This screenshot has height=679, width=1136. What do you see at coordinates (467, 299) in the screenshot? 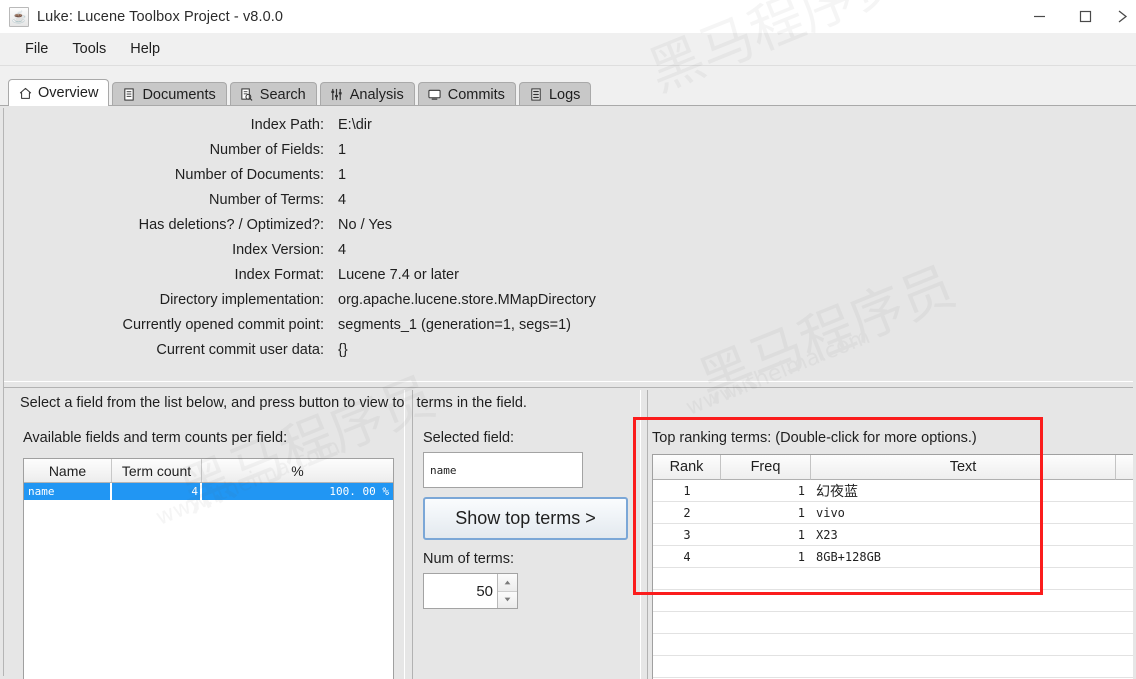
I see `info-value: org.apache.lucene.store.MMapDirectory` at bounding box center [467, 299].